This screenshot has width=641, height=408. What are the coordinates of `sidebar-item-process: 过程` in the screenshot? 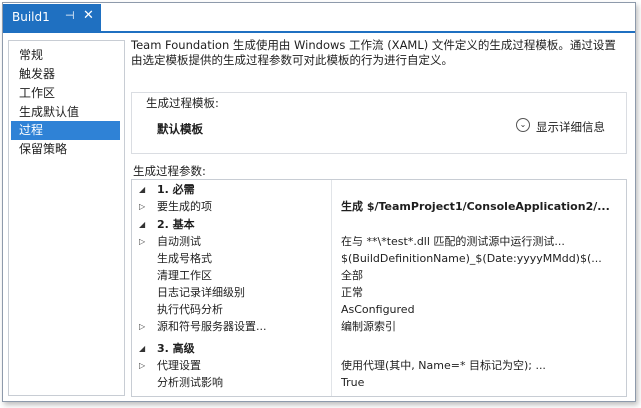 It's located at (65, 130).